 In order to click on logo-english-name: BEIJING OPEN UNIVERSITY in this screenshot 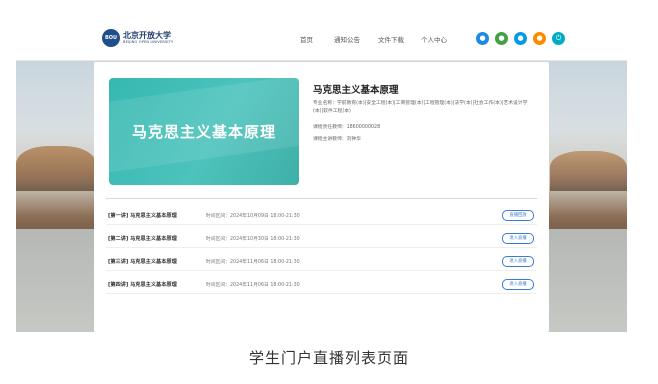, I will do `click(148, 42)`.